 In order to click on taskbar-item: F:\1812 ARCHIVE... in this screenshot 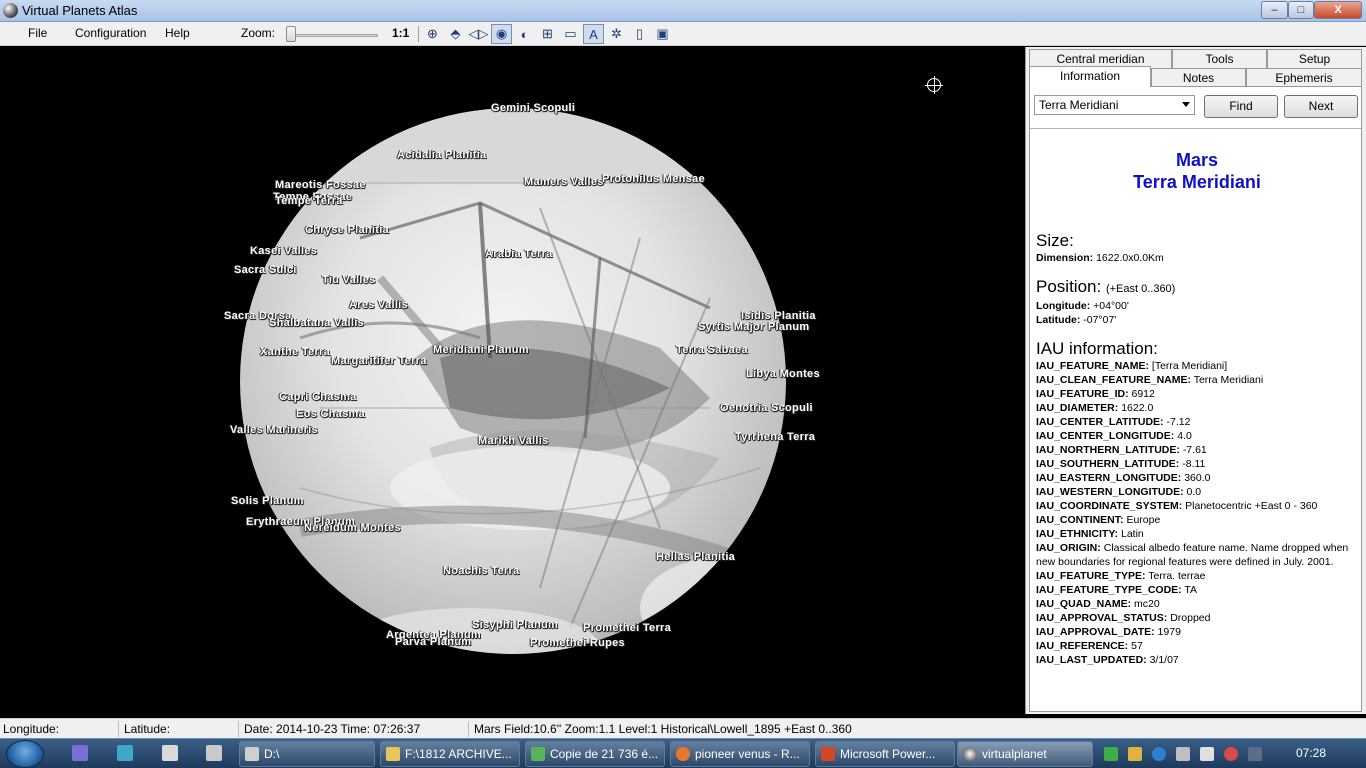, I will do `click(450, 754)`.